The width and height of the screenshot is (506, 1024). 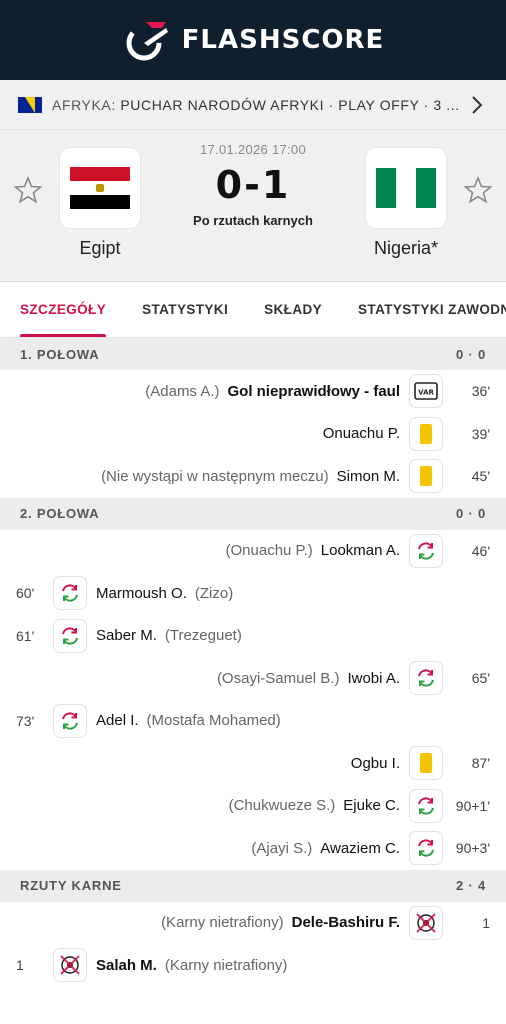 I want to click on section-title: 2. POŁOWA, so click(x=60, y=513).